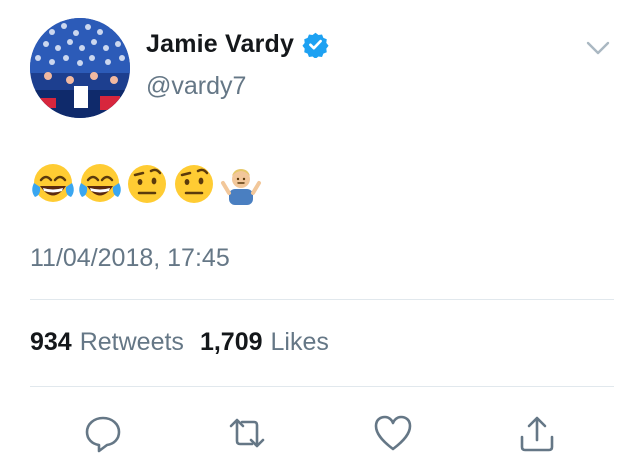 The height and width of the screenshot is (470, 640). What do you see at coordinates (231, 342) in the screenshot?
I see `likes-count: 1,709` at bounding box center [231, 342].